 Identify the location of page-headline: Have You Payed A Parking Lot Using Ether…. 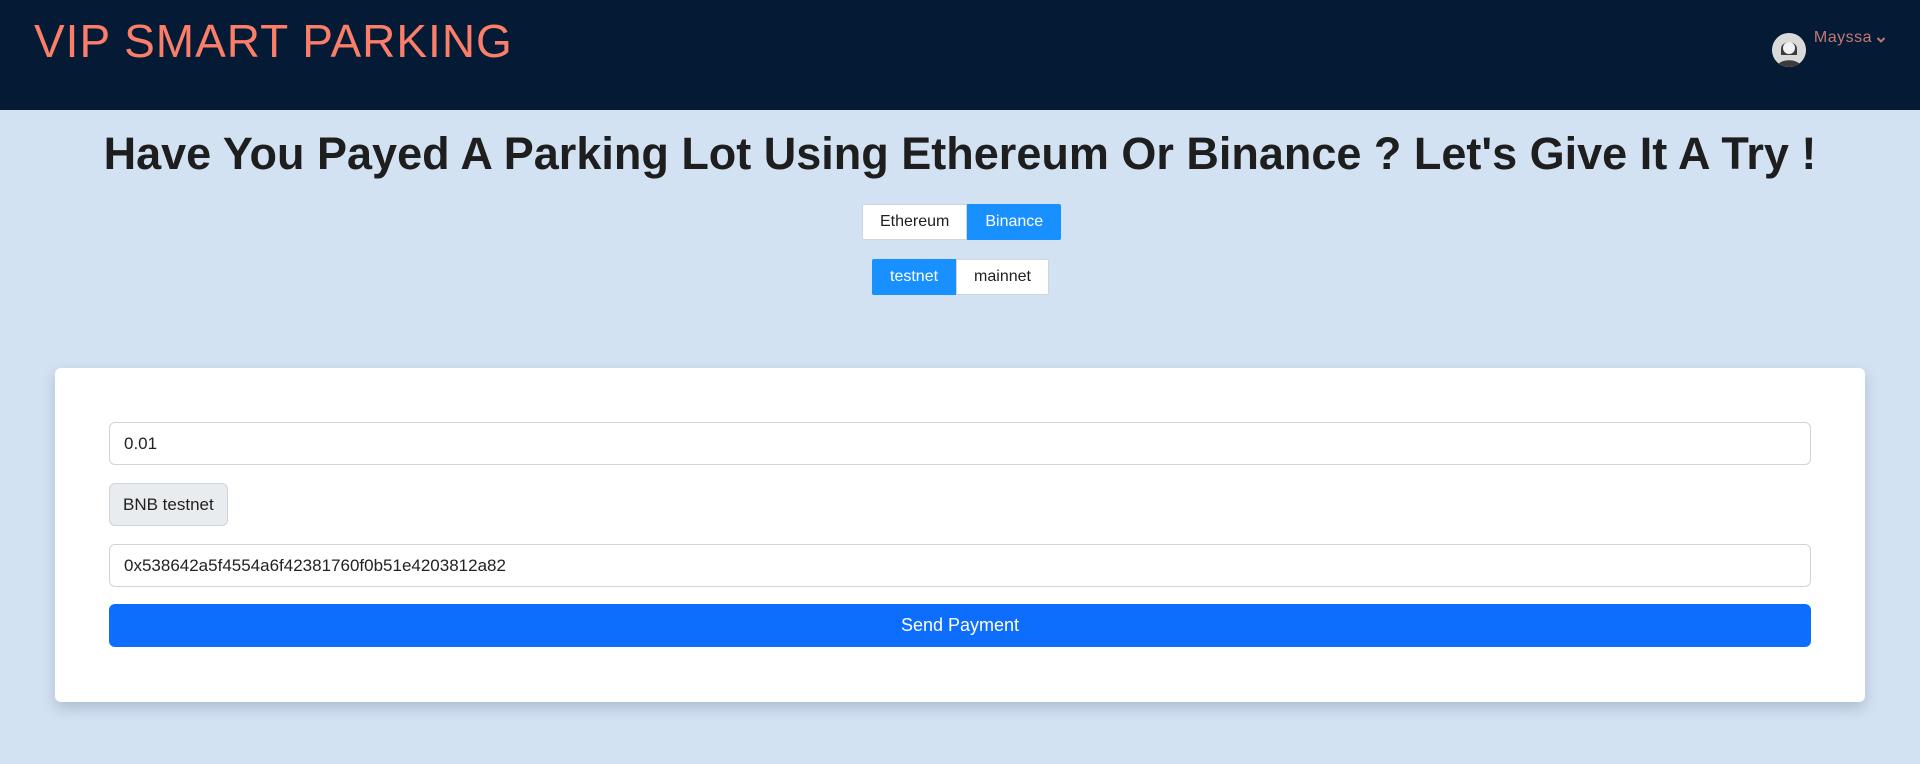
(960, 153).